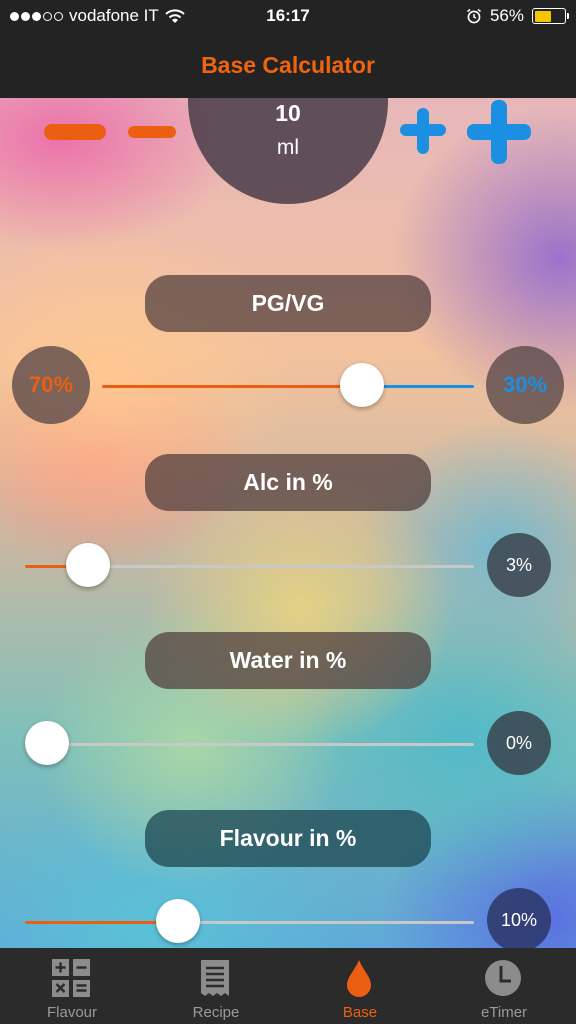 The height and width of the screenshot is (1024, 576). What do you see at coordinates (423, 131) in the screenshot?
I see `increase-small-button` at bounding box center [423, 131].